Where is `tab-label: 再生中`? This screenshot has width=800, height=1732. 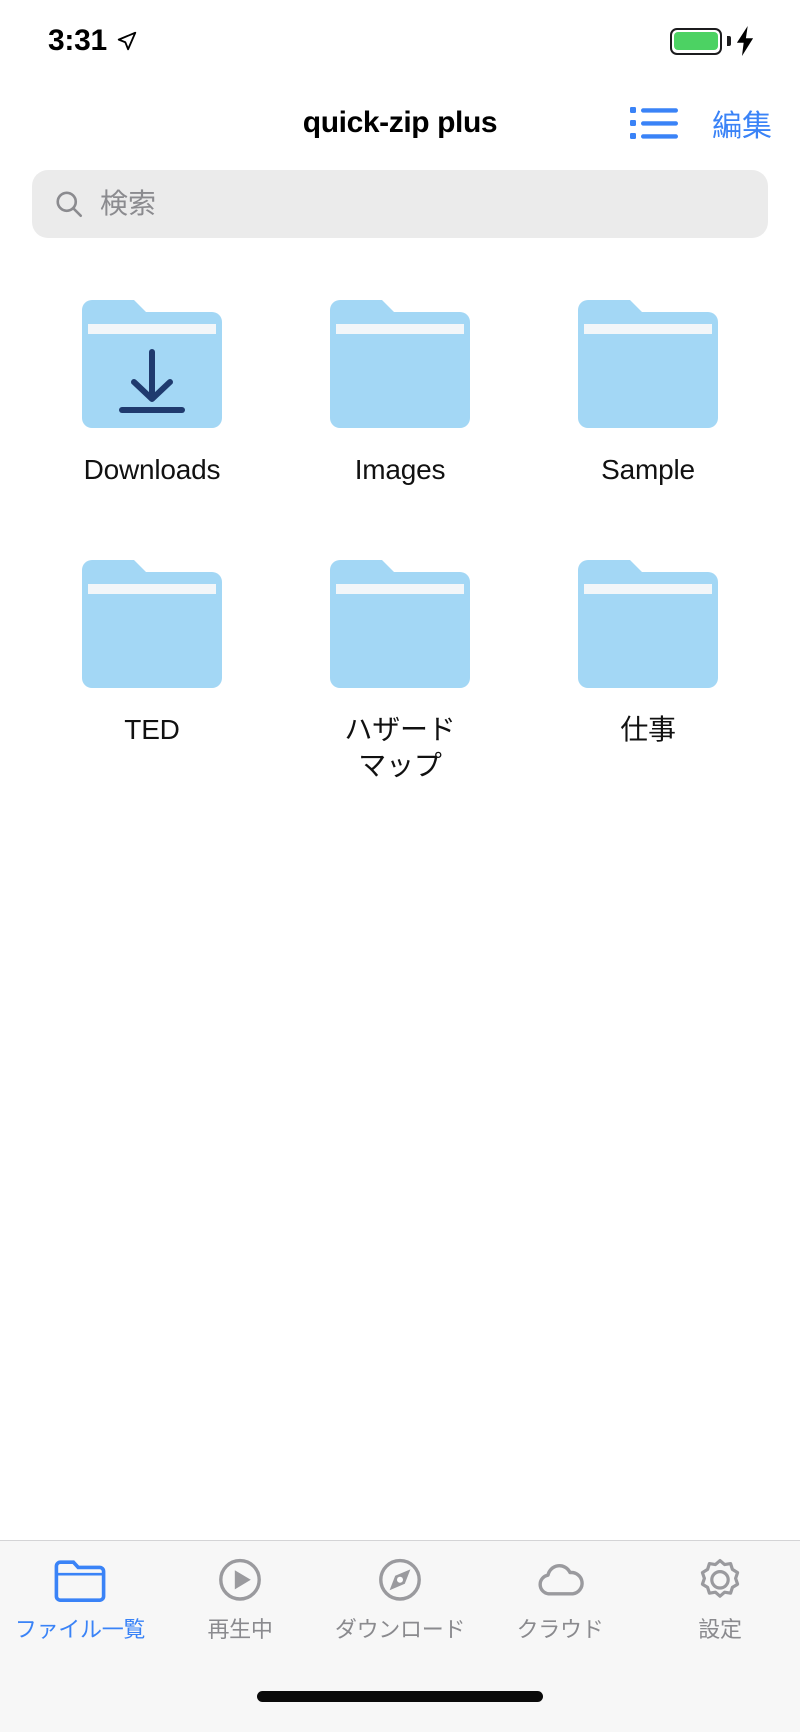
tab-label: 再生中 is located at coordinates (240, 1629).